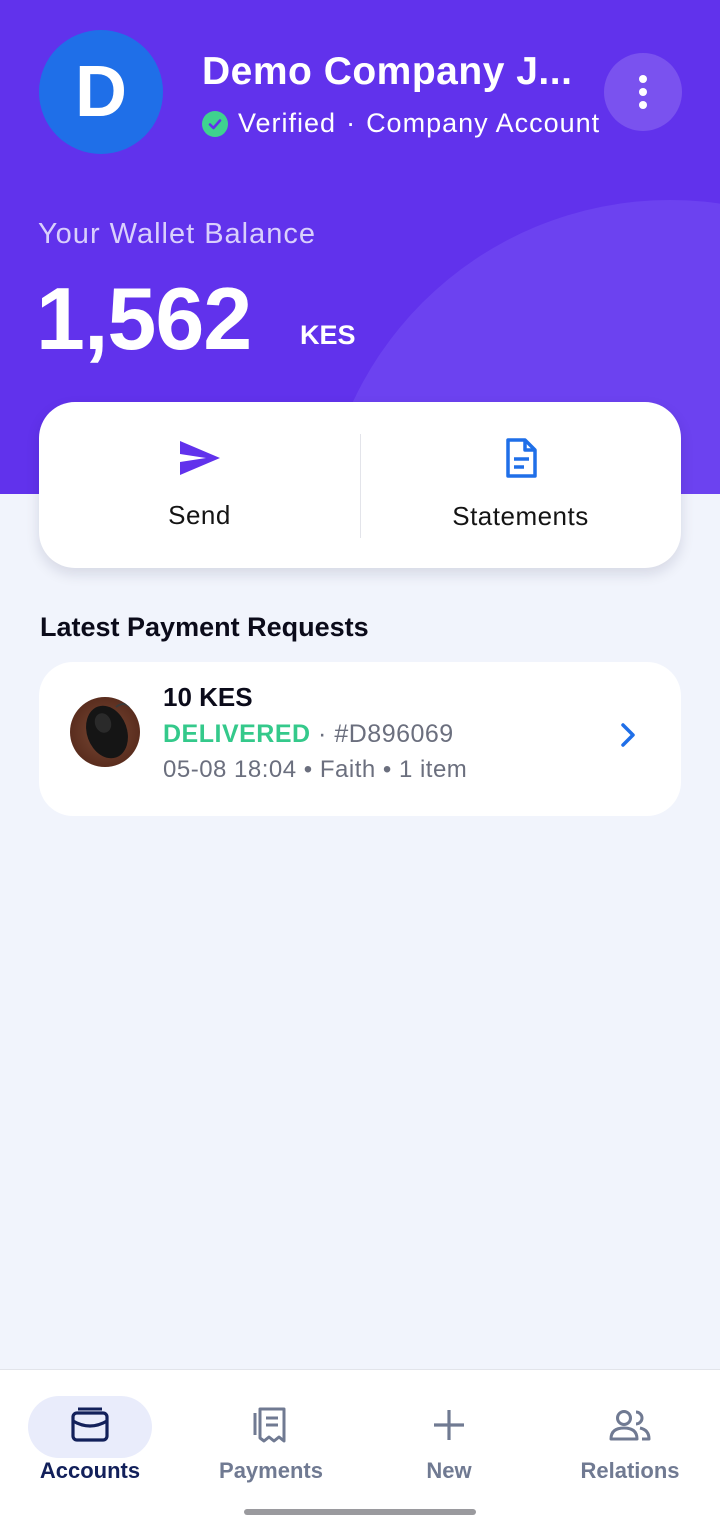  What do you see at coordinates (630, 1470) in the screenshot?
I see `nav-label-relations: Relations` at bounding box center [630, 1470].